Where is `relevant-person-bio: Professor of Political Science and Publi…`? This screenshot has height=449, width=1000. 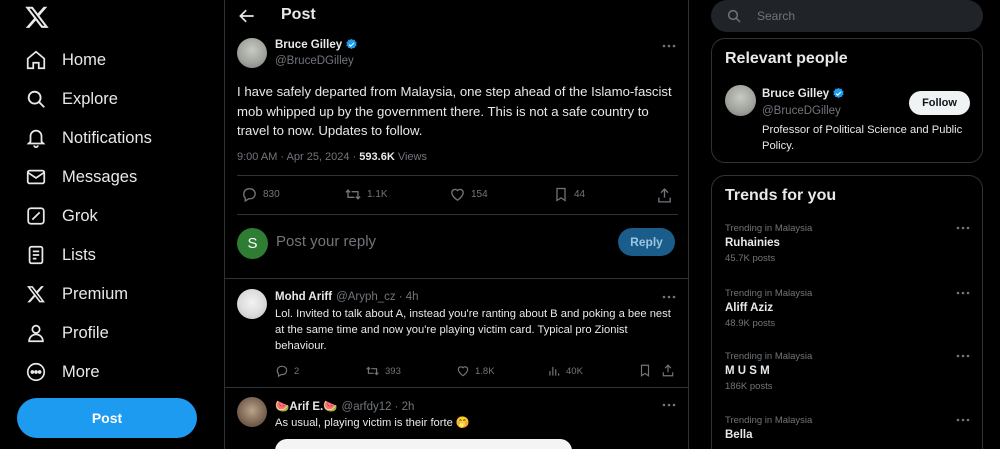
relevant-person-bio: Professor of Political Science and Publi… is located at coordinates (862, 138).